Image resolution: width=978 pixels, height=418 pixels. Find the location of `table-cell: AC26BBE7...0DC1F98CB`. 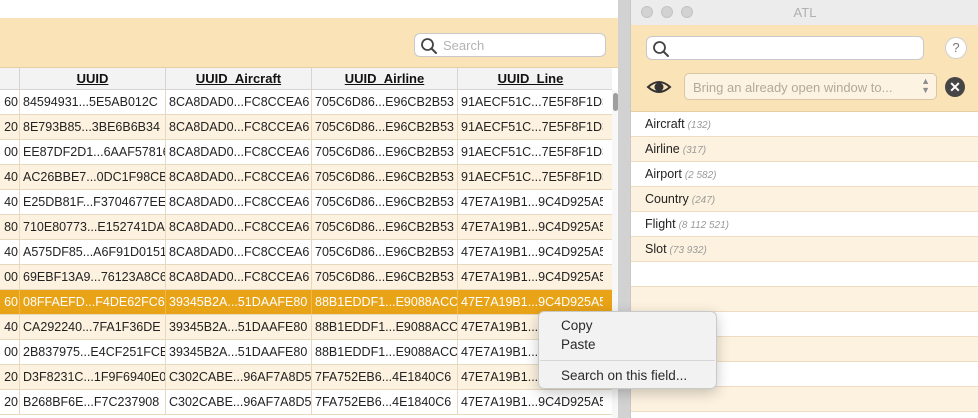

table-cell: AC26BBE7...0DC1F98CB is located at coordinates (92, 177).